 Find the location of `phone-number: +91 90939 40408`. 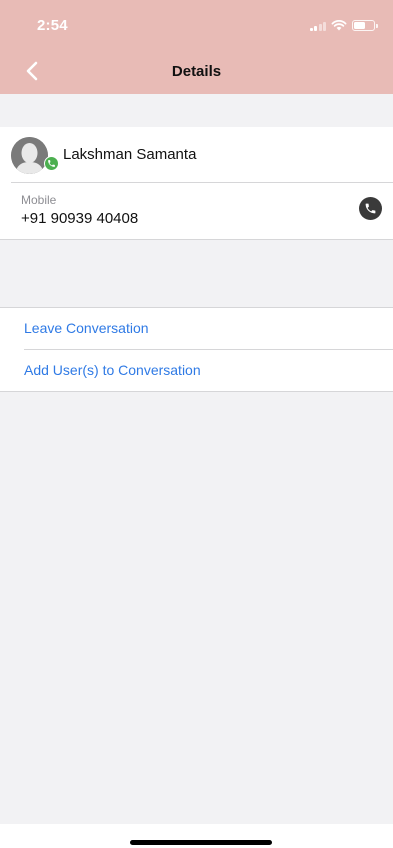

phone-number: +91 90939 40408 is located at coordinates (79, 218).